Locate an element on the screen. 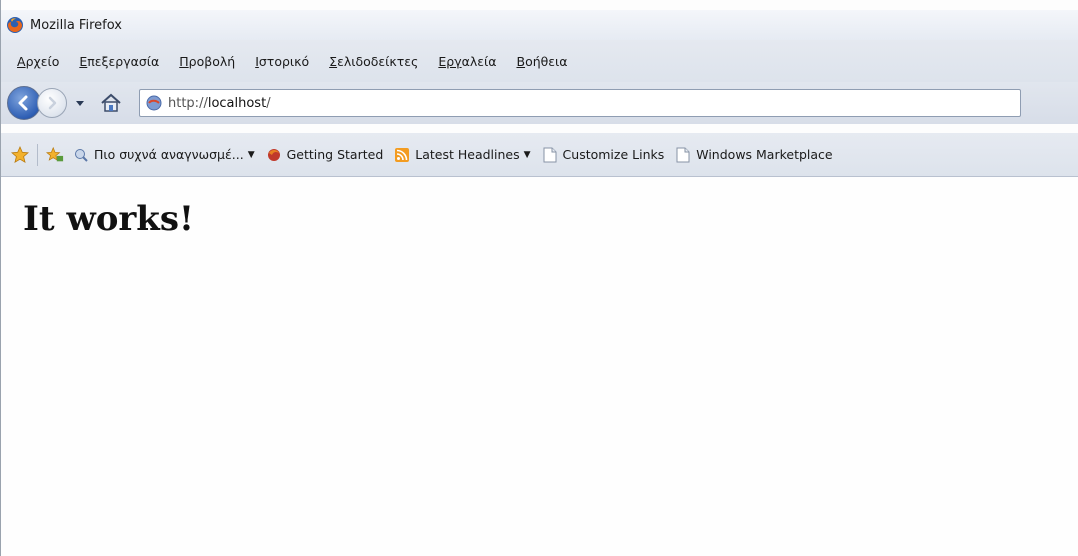 The height and width of the screenshot is (556, 1078). toolbar-separator is located at coordinates (37, 154).